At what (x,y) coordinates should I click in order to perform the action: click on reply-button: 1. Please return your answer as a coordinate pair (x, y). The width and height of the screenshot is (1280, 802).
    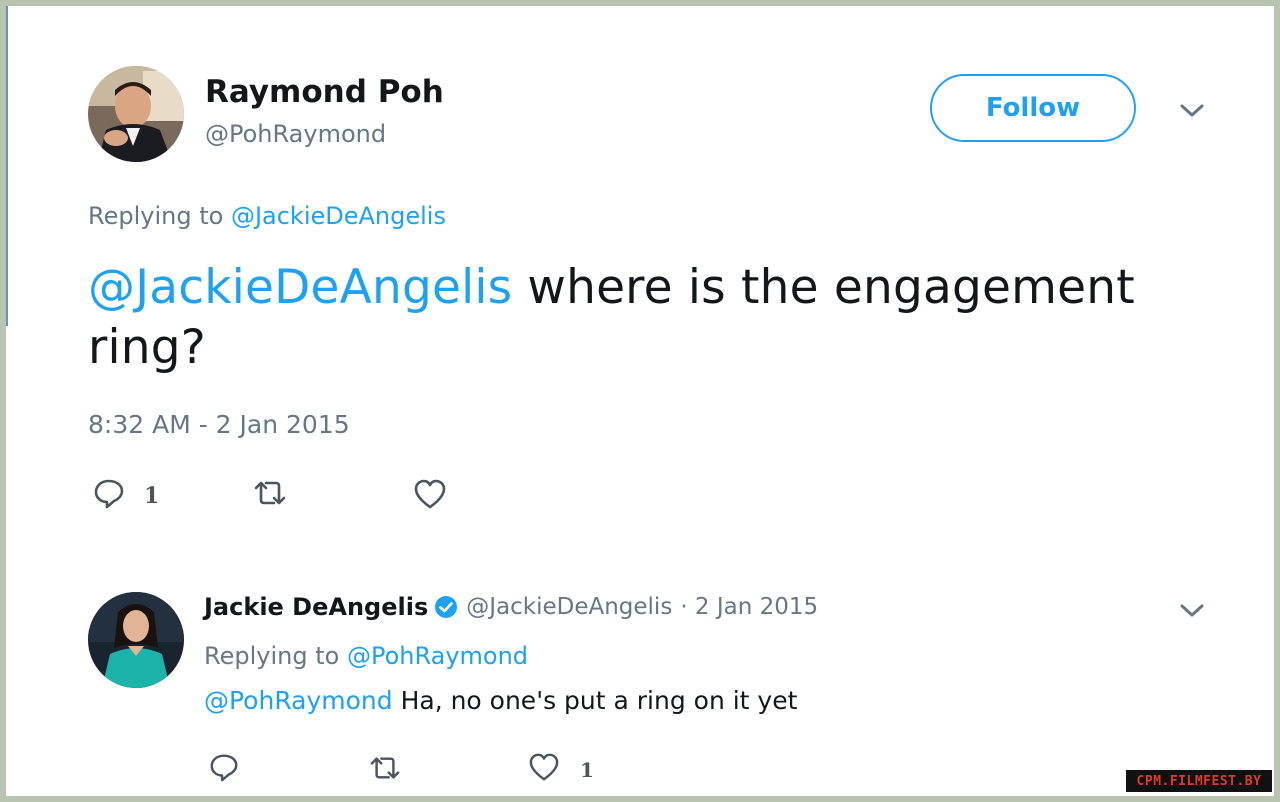
    Looking at the image, I should click on (125, 495).